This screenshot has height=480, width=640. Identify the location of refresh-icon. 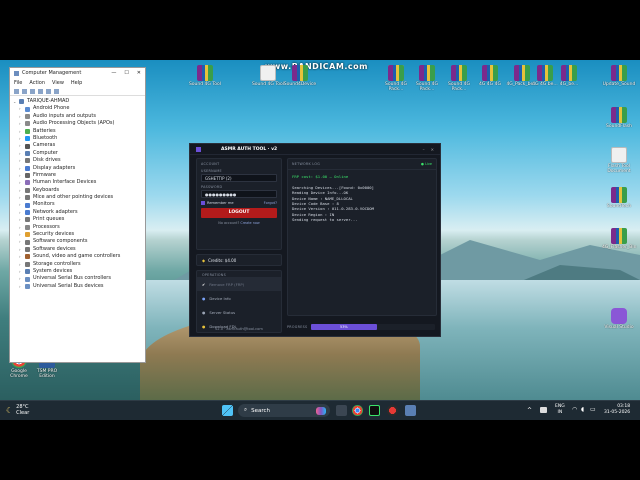
(40, 91).